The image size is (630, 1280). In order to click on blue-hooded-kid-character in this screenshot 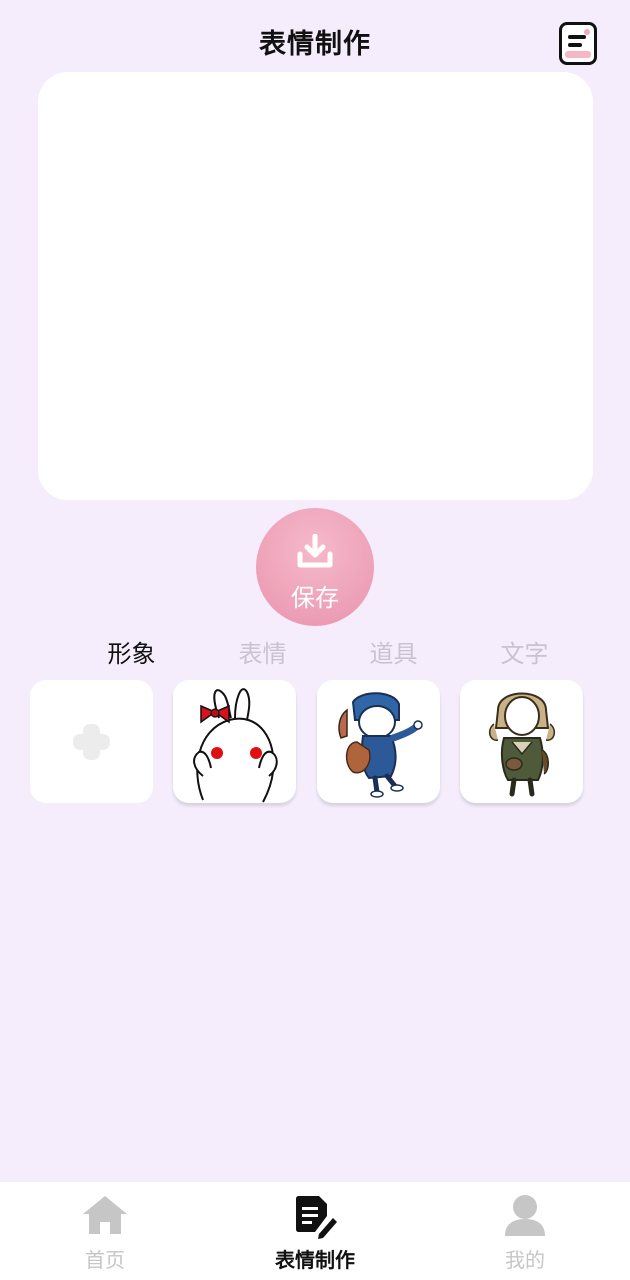, I will do `click(380, 745)`.